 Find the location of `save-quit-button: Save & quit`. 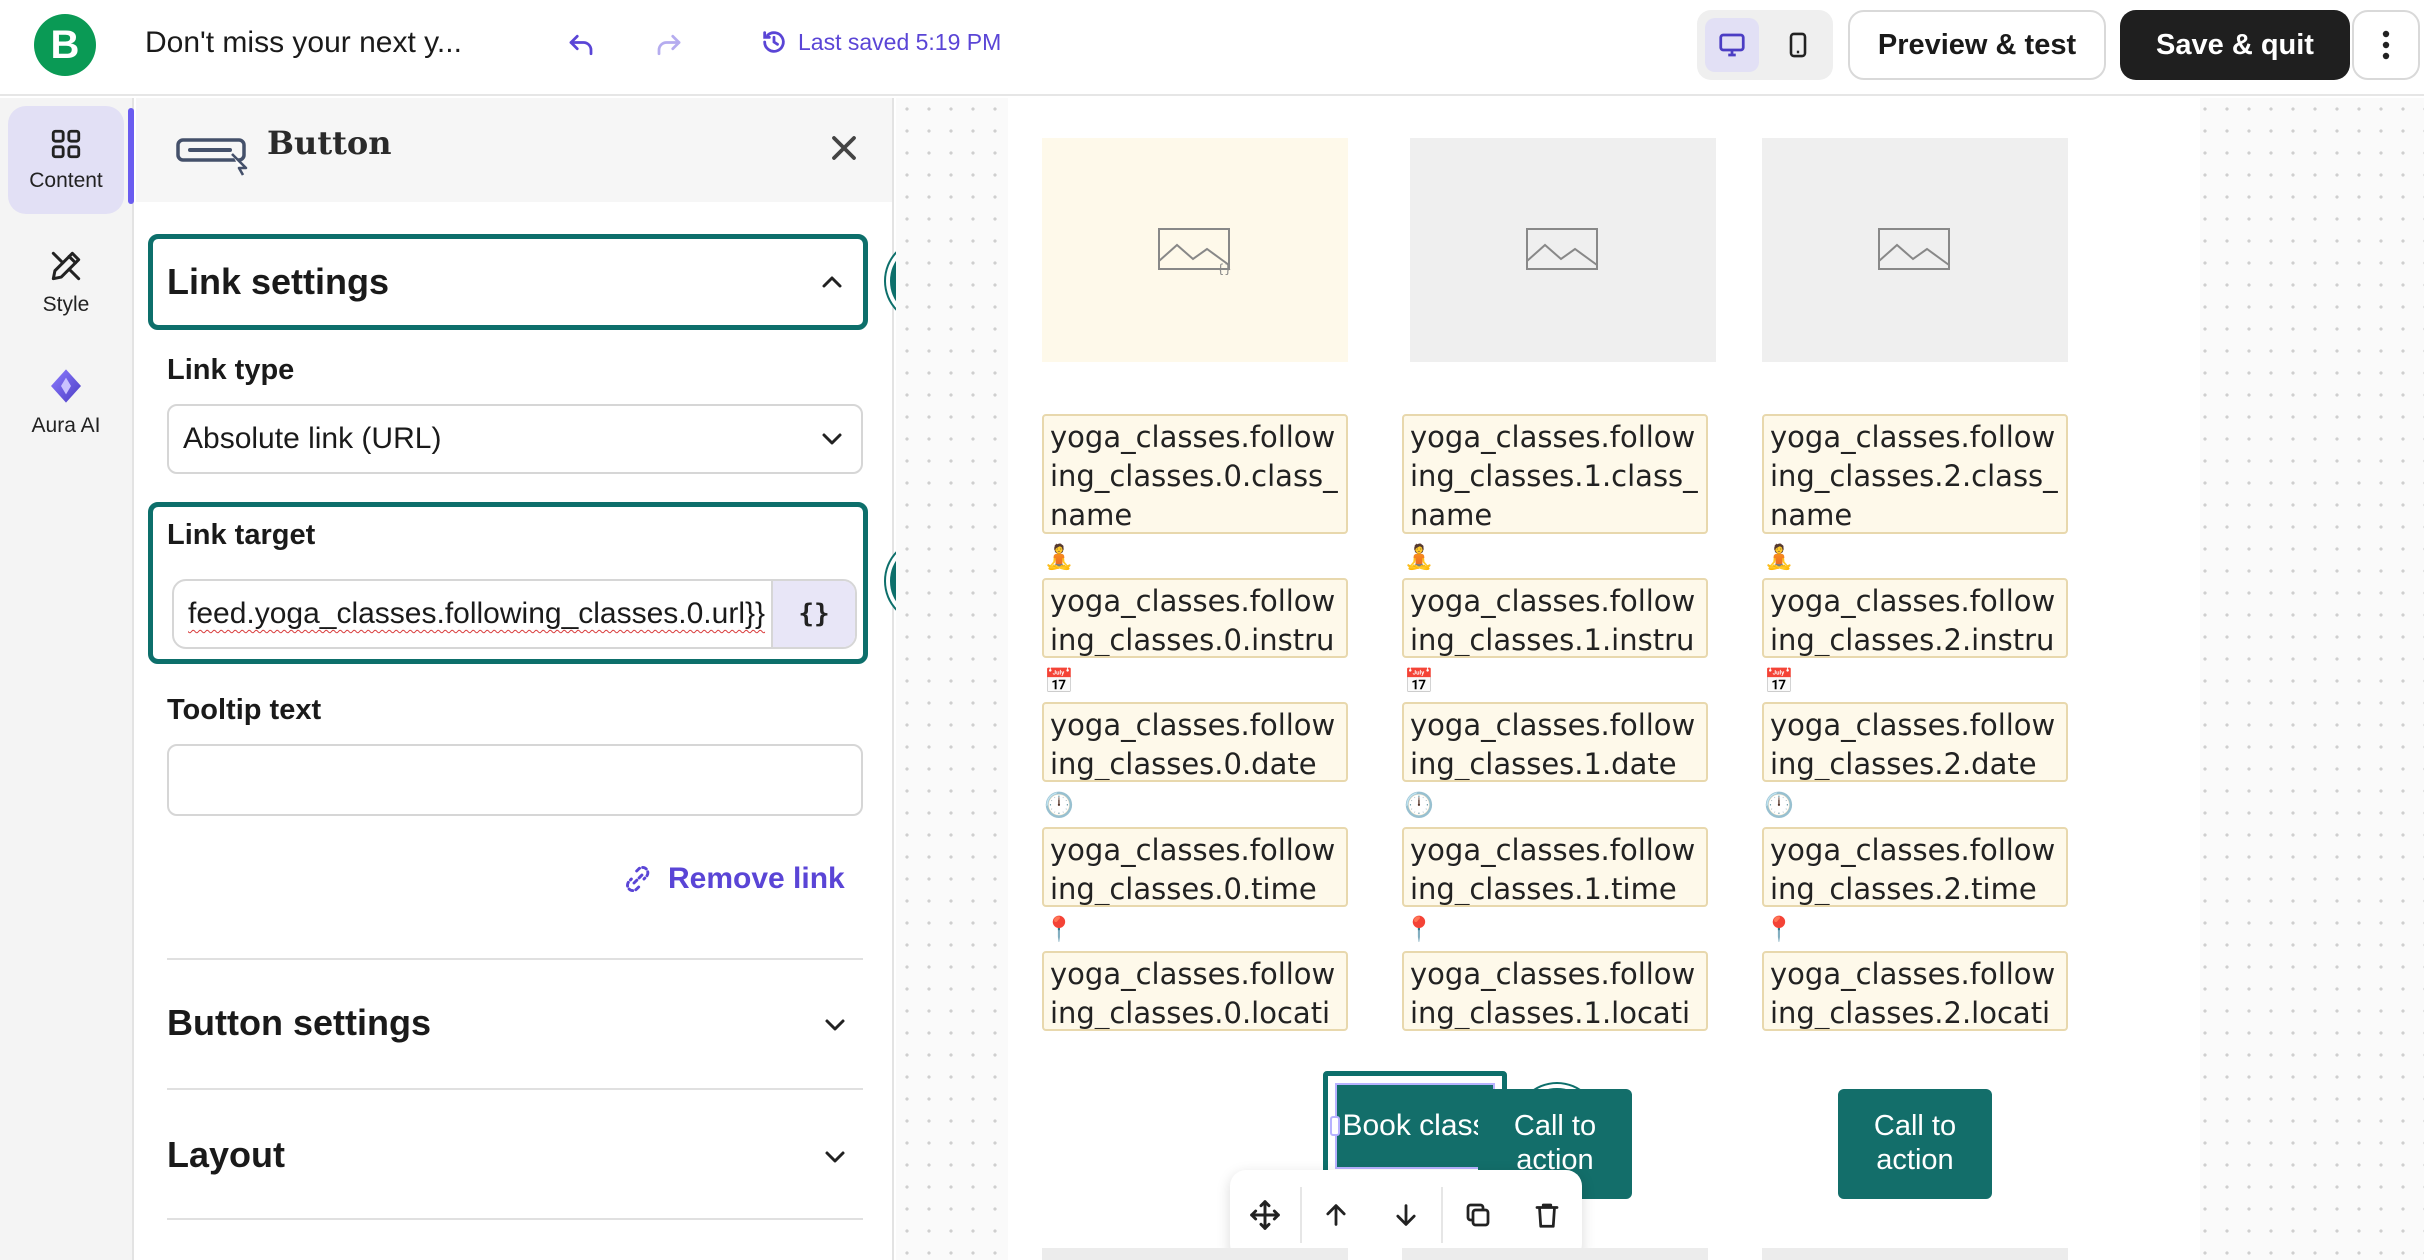

save-quit-button: Save & quit is located at coordinates (2235, 45).